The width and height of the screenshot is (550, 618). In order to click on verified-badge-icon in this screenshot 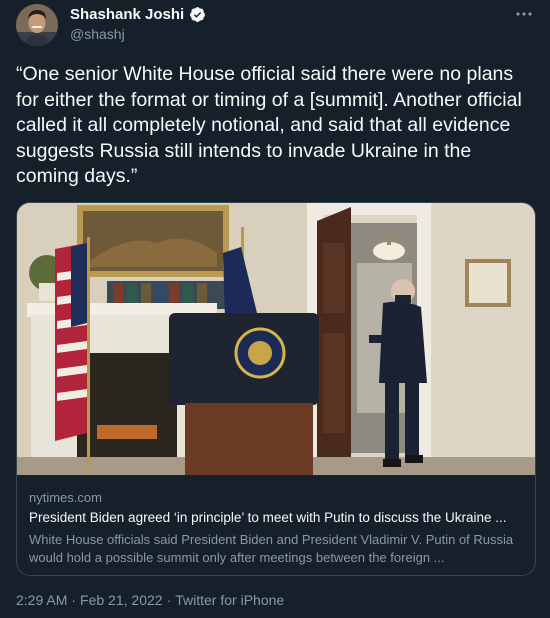, I will do `click(198, 14)`.